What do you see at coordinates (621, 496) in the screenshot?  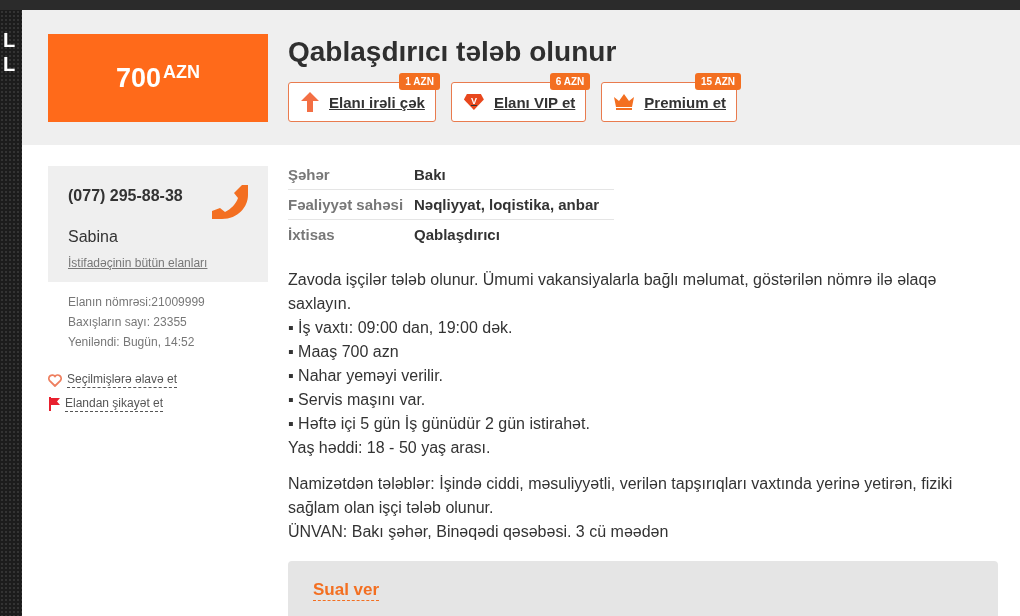 I see `description-text: Namizətdən tələblər: İşində ciddi, məsuliyyətli, verilən tapşırıqları vaxtında yerinə yetirən, fiziki sağlam olan işçi tələb olunur.` at bounding box center [621, 496].